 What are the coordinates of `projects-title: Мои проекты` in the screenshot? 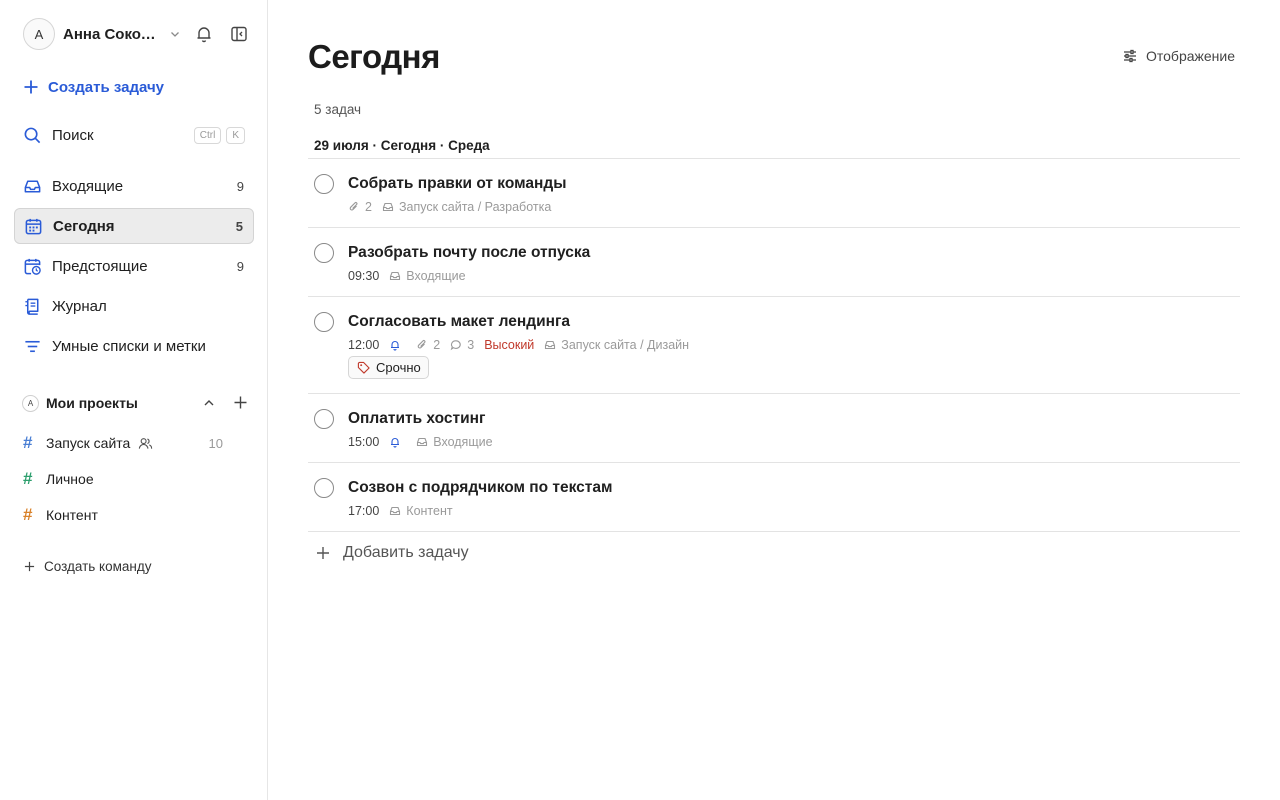 It's located at (92, 403).